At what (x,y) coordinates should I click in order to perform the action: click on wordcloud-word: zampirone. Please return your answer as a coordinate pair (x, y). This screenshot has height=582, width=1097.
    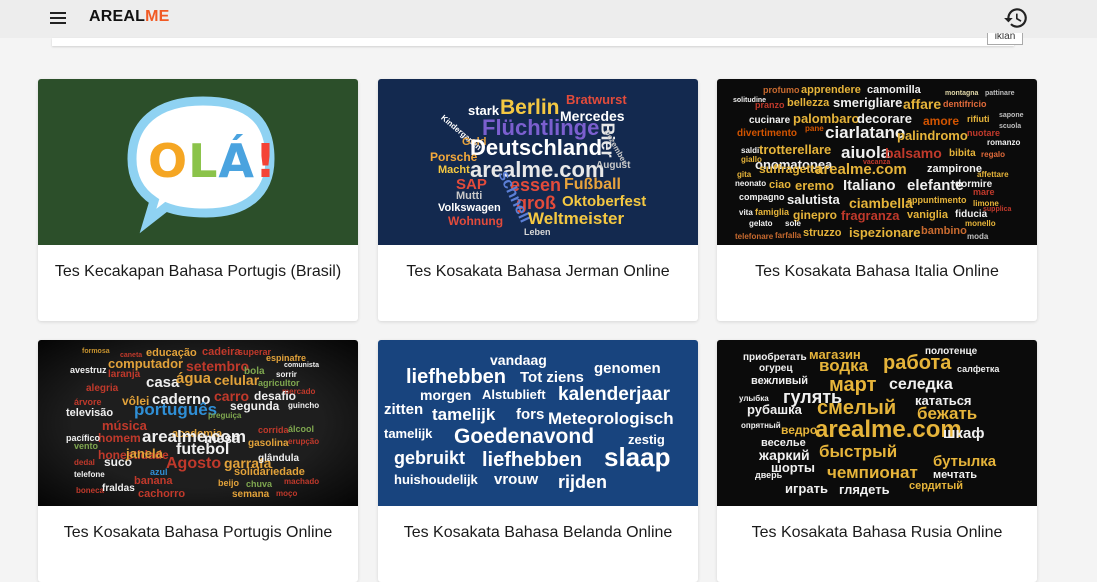
    Looking at the image, I should click on (955, 169).